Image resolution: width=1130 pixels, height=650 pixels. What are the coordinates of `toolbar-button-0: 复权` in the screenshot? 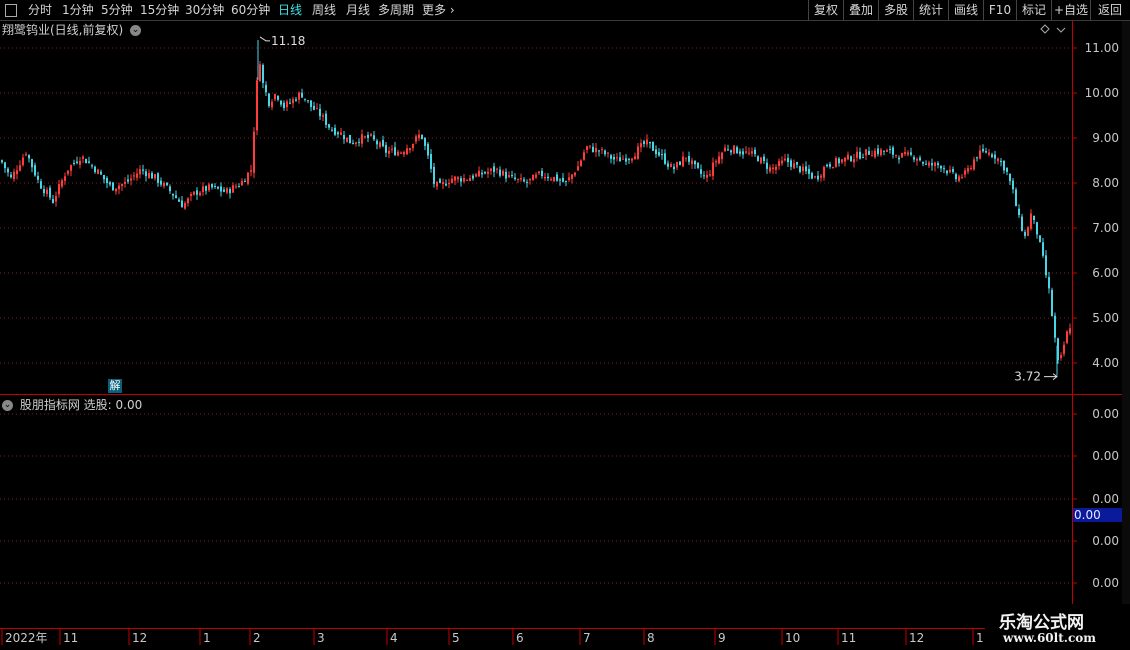 It's located at (825, 10).